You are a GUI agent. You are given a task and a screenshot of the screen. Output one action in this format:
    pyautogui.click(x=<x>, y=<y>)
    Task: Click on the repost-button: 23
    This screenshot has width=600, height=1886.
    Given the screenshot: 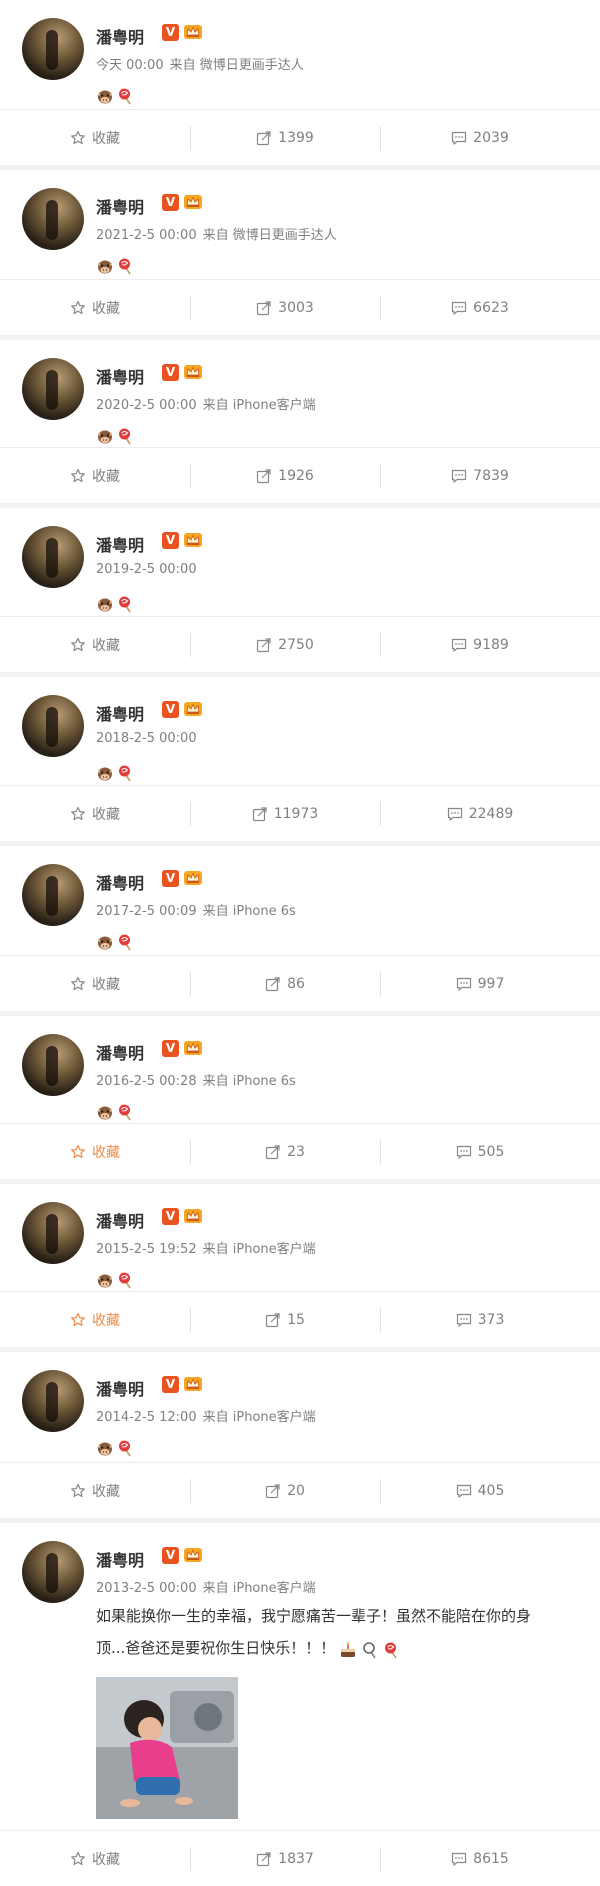 What is the action you would take?
    pyautogui.click(x=285, y=1151)
    